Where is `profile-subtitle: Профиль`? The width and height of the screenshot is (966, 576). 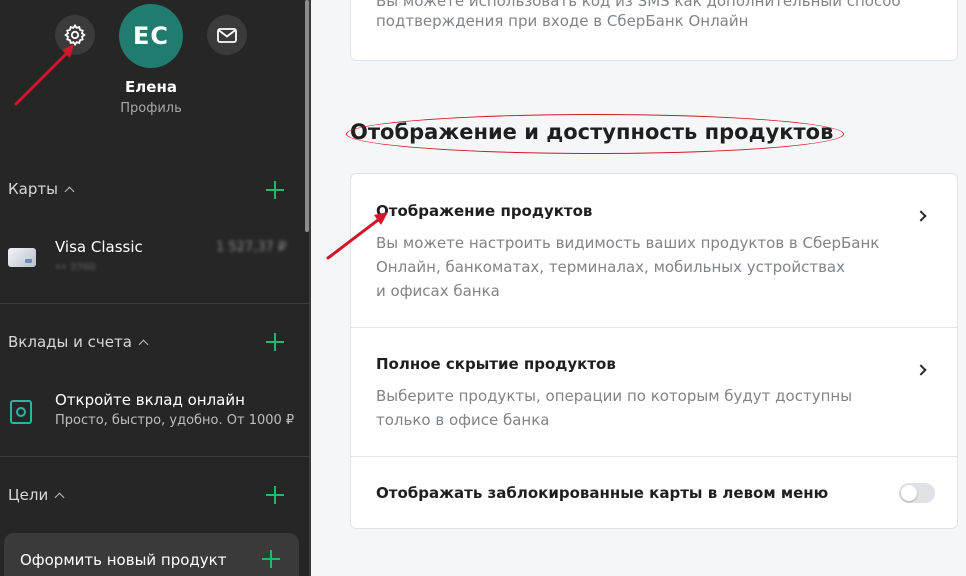 profile-subtitle: Профиль is located at coordinates (151, 108).